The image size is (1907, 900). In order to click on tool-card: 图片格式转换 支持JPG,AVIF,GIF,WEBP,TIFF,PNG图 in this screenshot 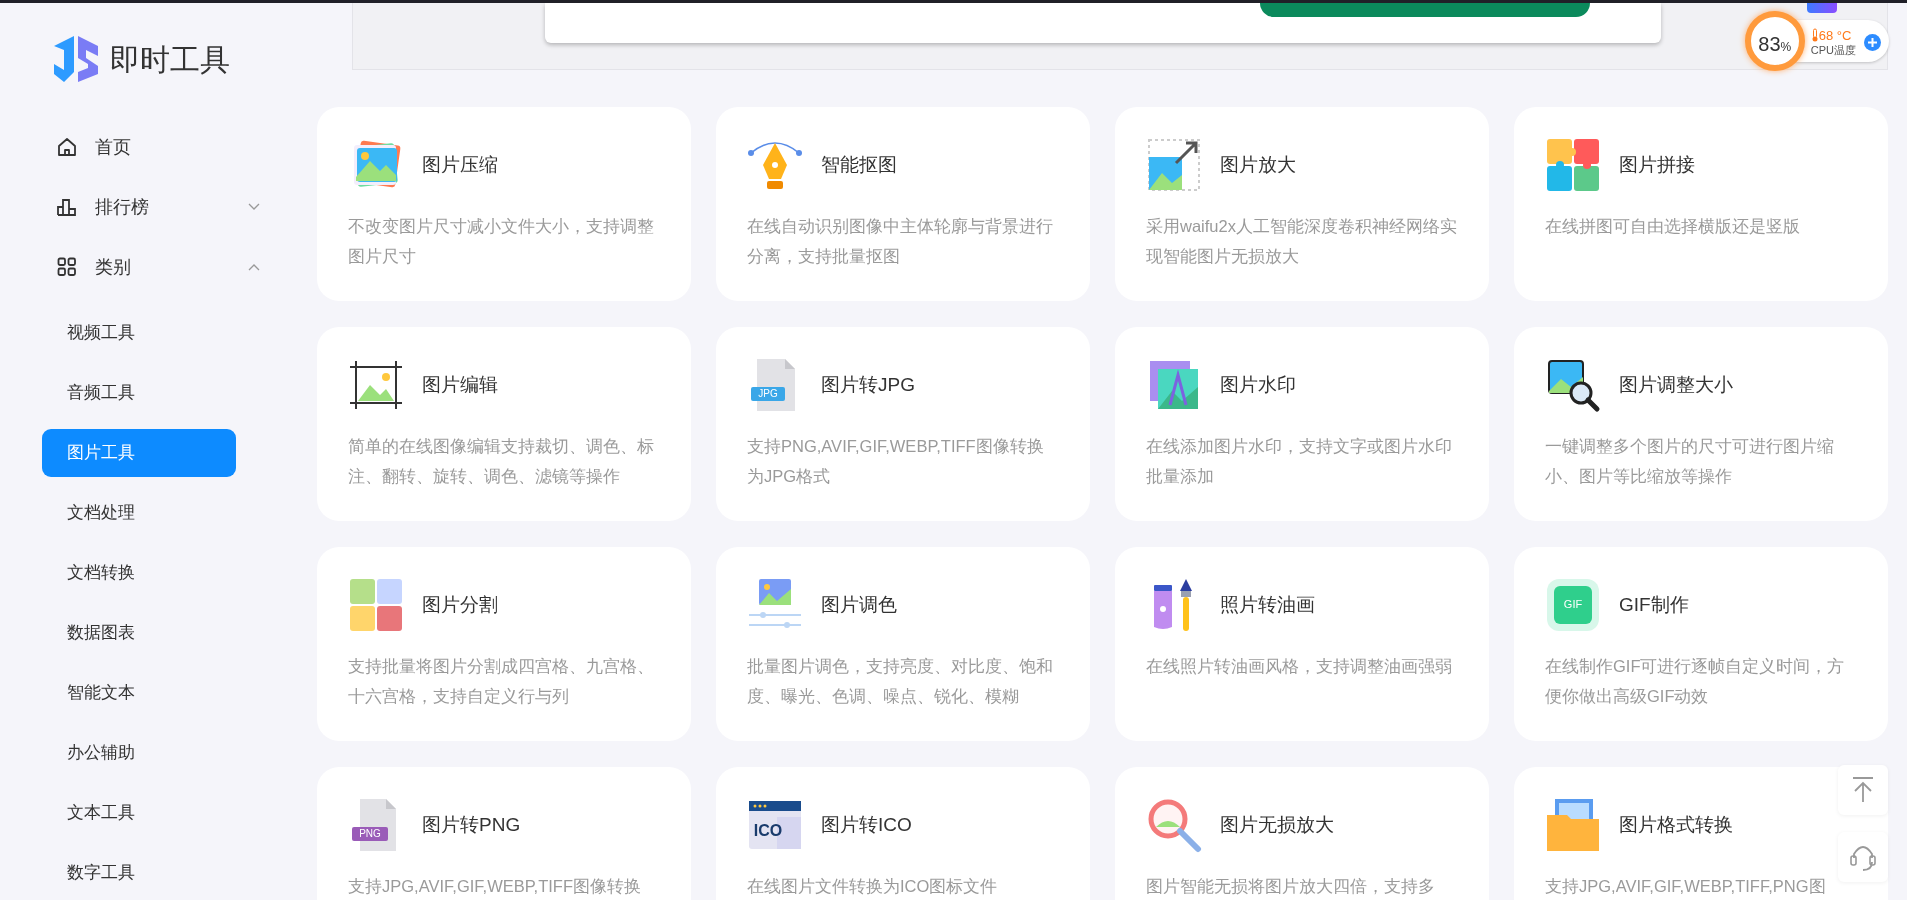, I will do `click(1701, 833)`.